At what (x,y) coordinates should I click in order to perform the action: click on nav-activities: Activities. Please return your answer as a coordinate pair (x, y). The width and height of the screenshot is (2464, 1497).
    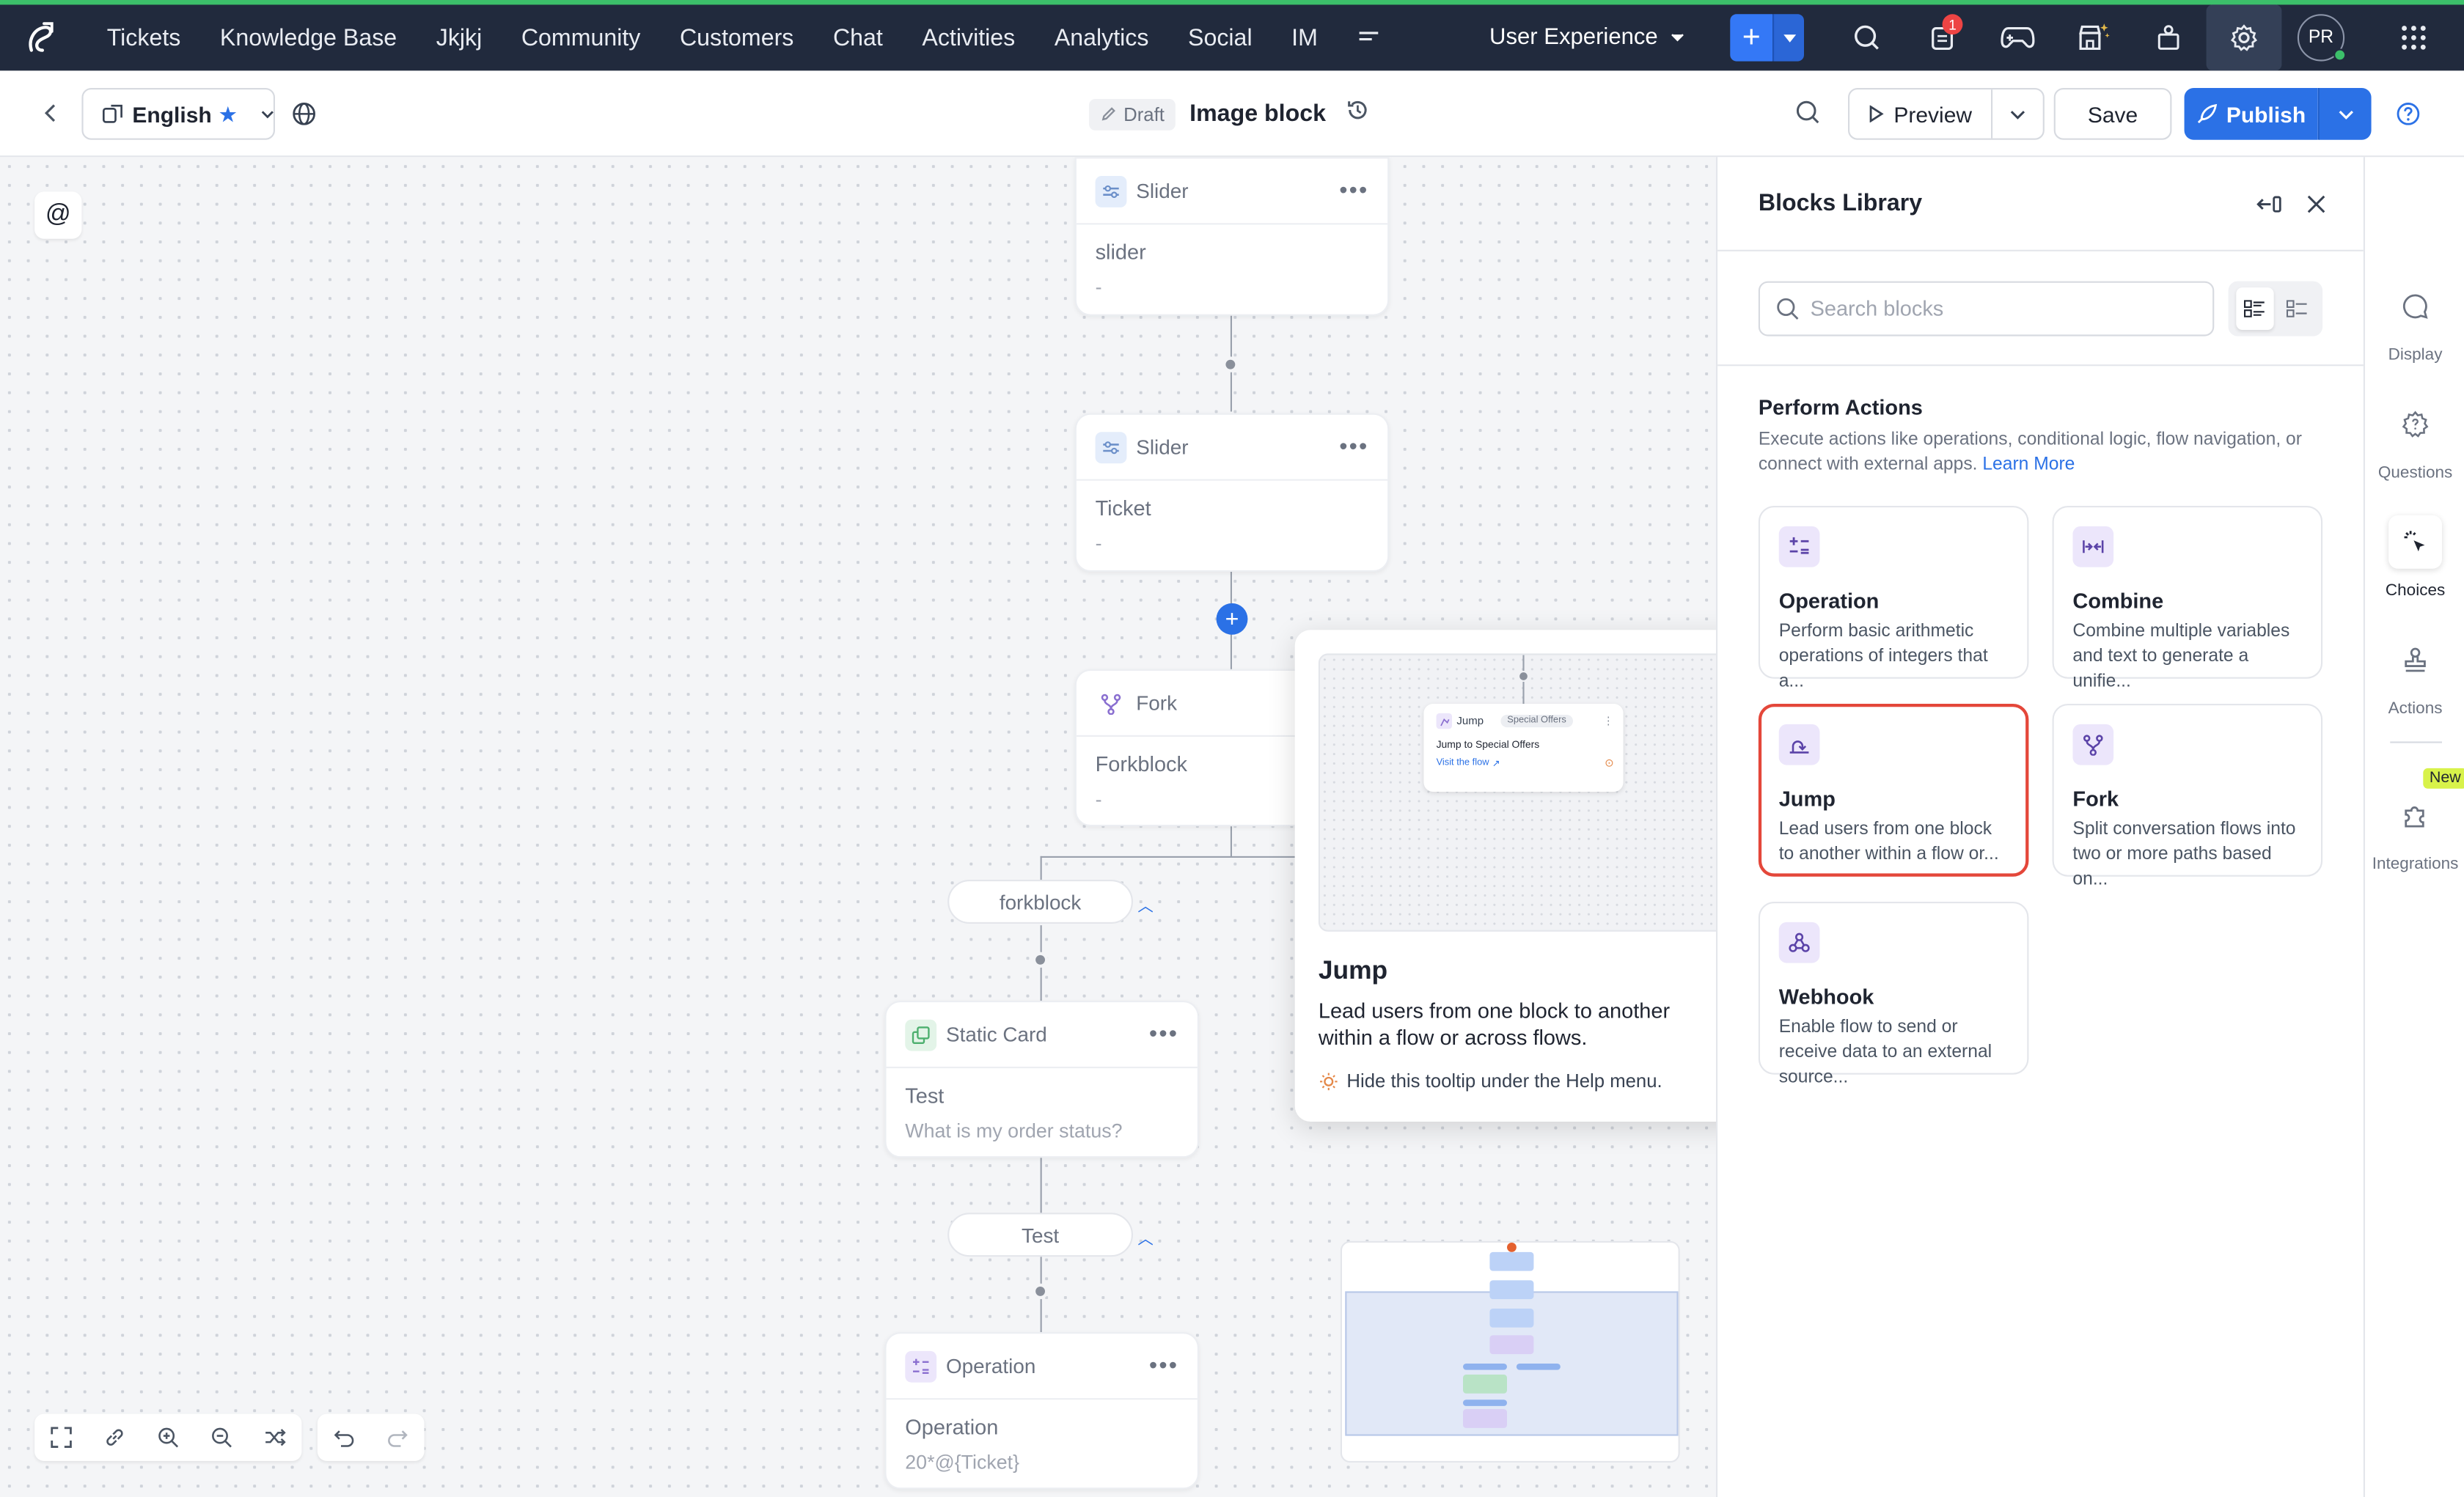
    Looking at the image, I should click on (968, 37).